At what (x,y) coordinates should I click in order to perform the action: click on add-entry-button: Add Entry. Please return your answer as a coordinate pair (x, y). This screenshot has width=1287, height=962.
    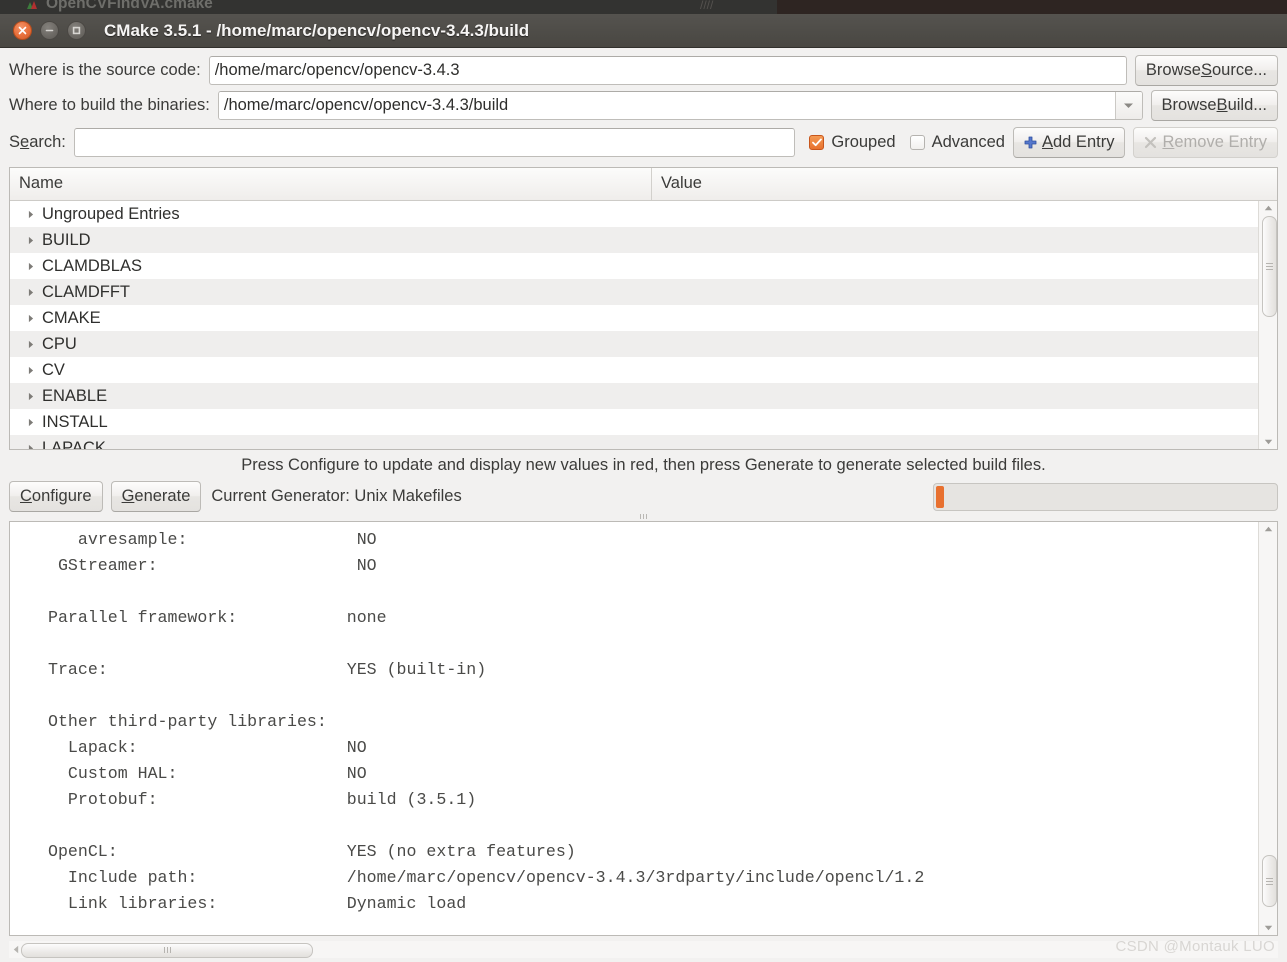
    Looking at the image, I should click on (1069, 142).